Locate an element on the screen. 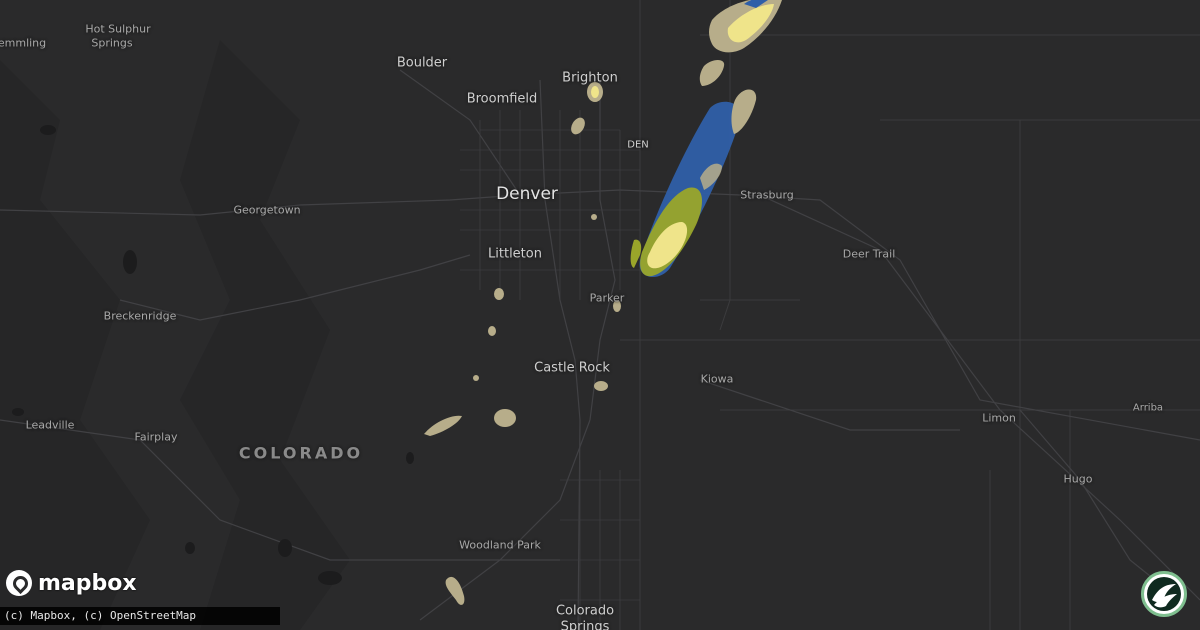 Image resolution: width=1200 pixels, height=630 pixels. state-label-colorado: COLORADO is located at coordinates (301, 453).